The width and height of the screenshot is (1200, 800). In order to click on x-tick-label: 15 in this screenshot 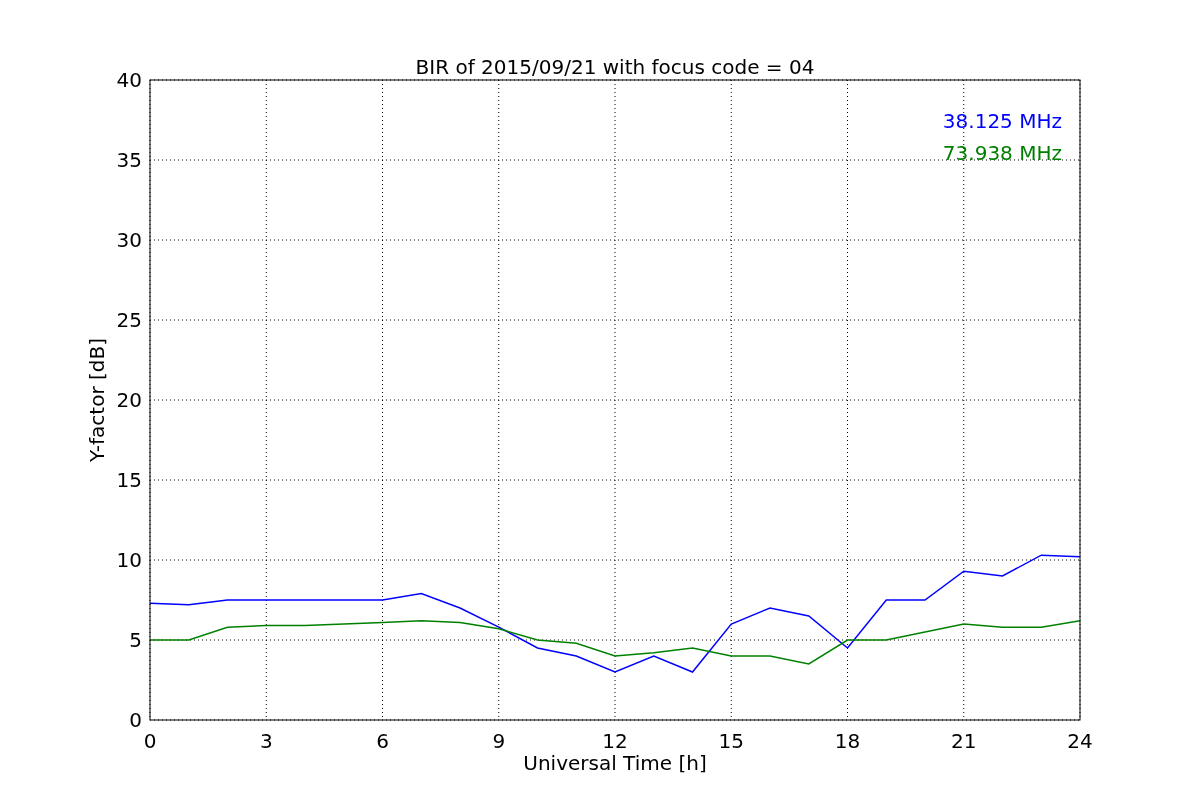, I will do `click(731, 741)`.